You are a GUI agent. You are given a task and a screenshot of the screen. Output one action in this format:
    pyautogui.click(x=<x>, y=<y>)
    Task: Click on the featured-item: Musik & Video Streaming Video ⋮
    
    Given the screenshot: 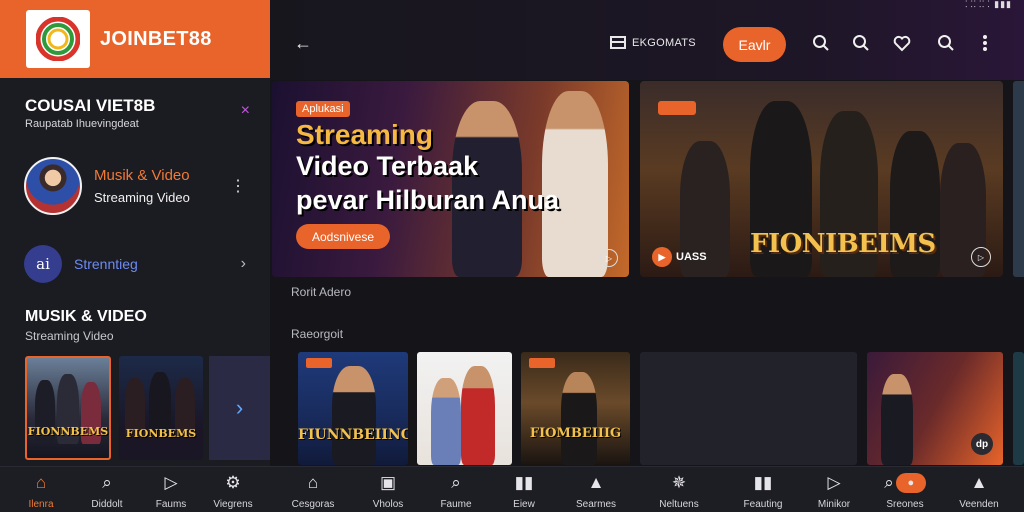 What is the action you would take?
    pyautogui.click(x=139, y=186)
    